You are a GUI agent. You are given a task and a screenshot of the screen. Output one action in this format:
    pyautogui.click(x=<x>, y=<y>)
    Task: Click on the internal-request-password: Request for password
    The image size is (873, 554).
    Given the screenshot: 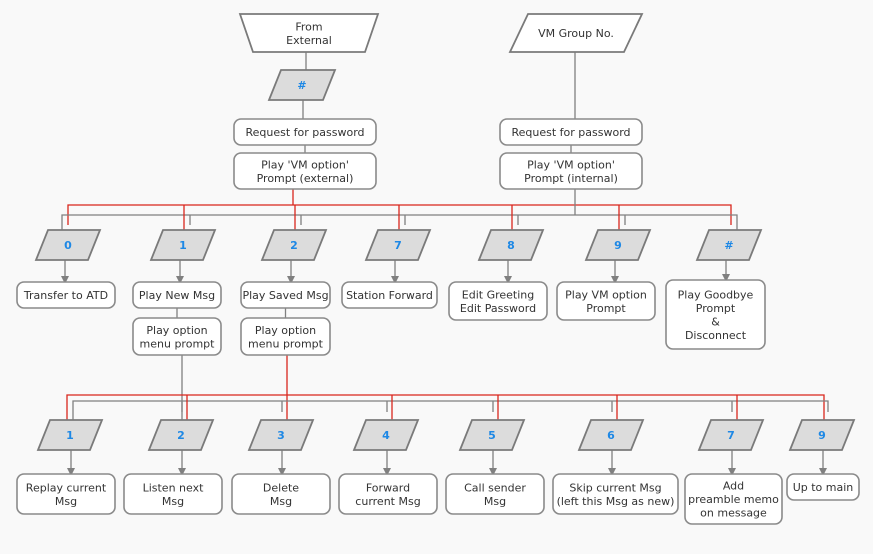 What is the action you would take?
    pyautogui.click(x=571, y=132)
    